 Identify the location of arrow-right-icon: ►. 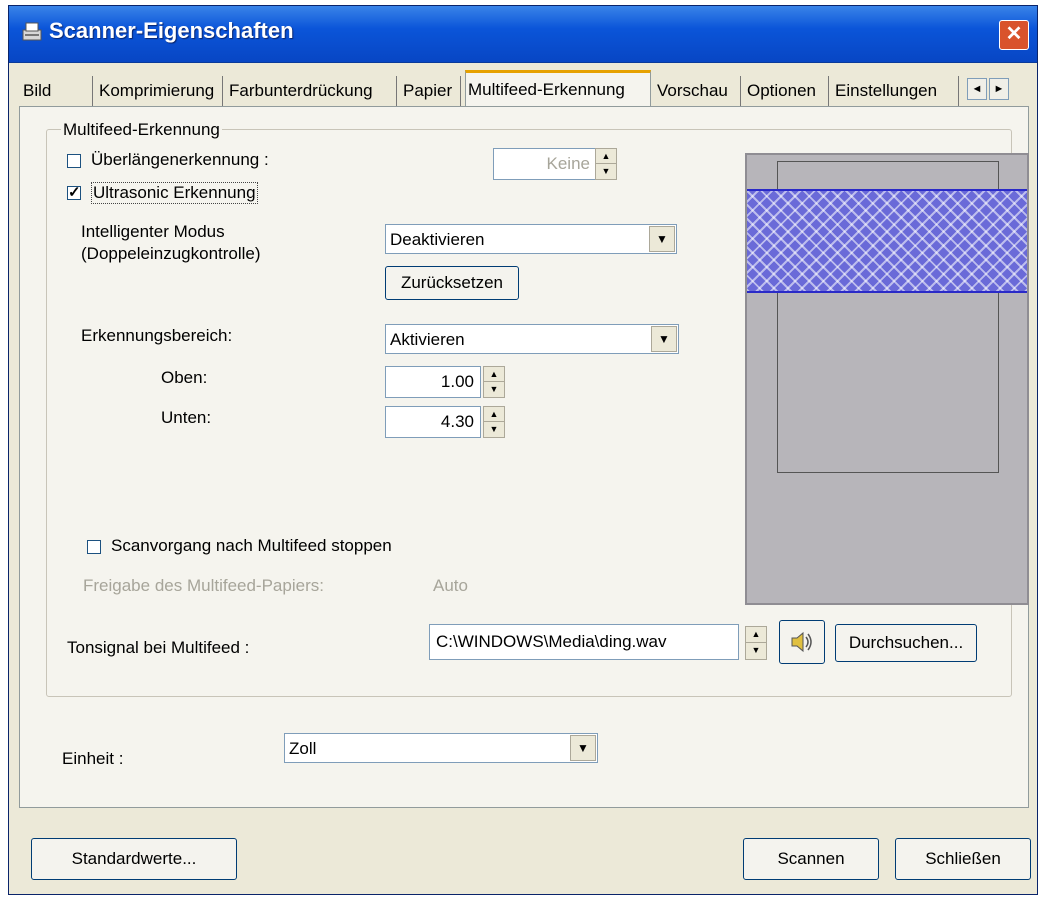
(999, 89).